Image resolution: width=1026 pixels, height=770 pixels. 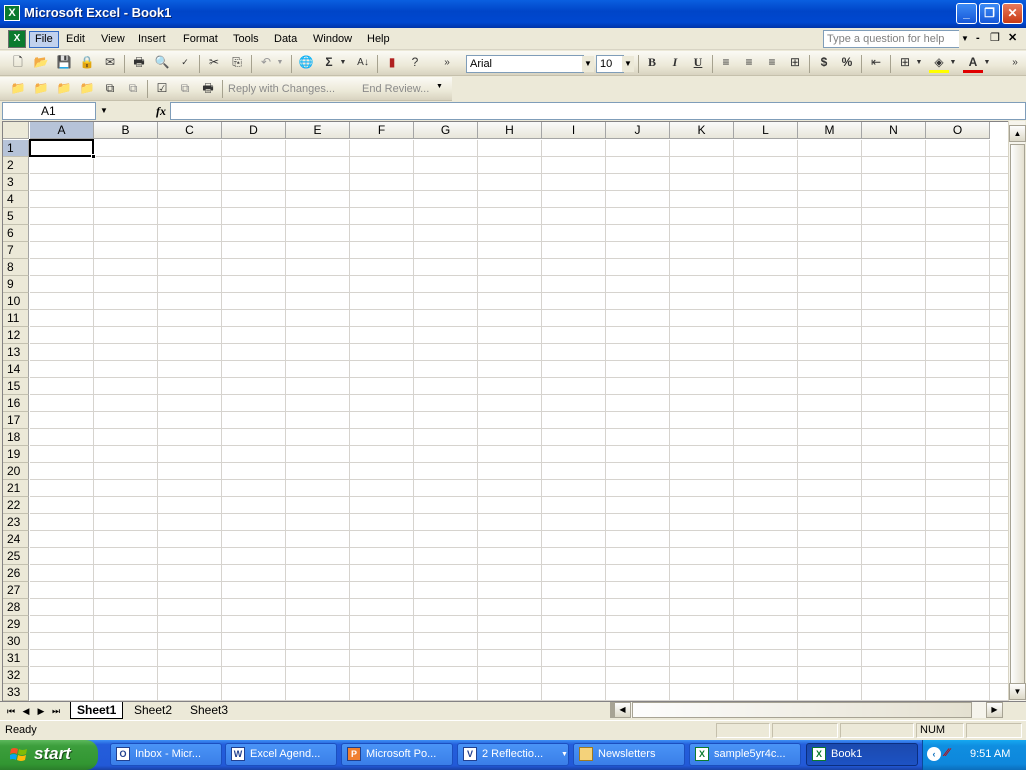 I want to click on row-header-23: 23, so click(x=16, y=522).